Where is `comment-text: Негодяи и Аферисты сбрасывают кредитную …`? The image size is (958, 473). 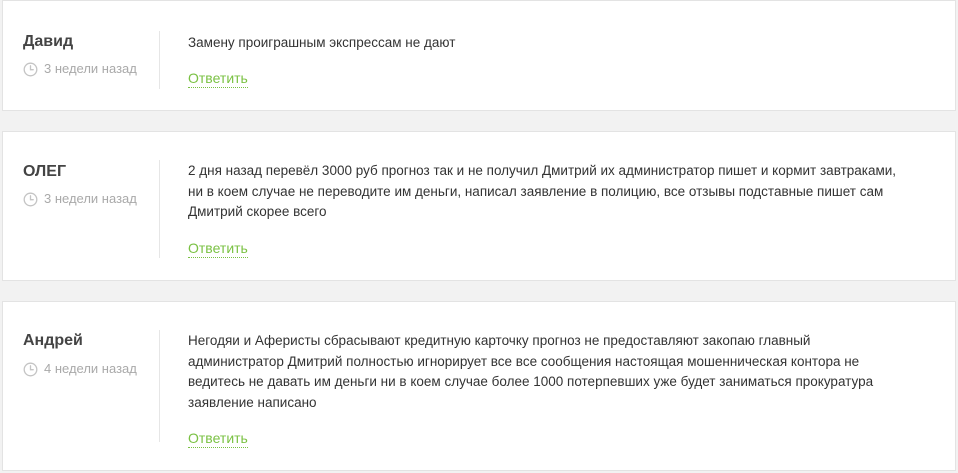 comment-text: Негодяи и Аферисты сбрасывают кредитную … is located at coordinates (531, 371).